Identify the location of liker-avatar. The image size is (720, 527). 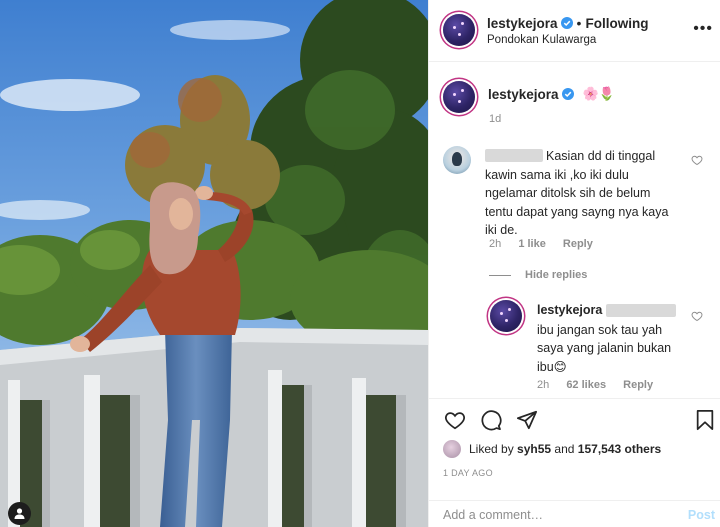
(452, 449).